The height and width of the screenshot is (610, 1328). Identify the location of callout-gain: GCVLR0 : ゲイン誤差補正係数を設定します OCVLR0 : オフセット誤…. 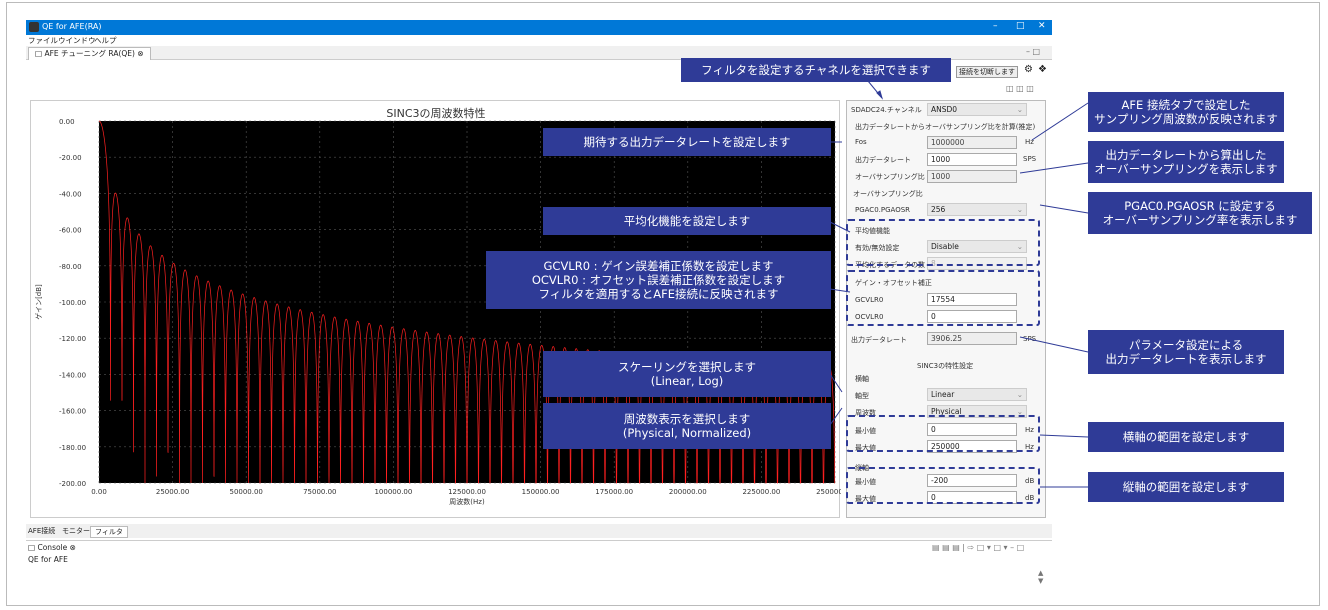
(658, 280).